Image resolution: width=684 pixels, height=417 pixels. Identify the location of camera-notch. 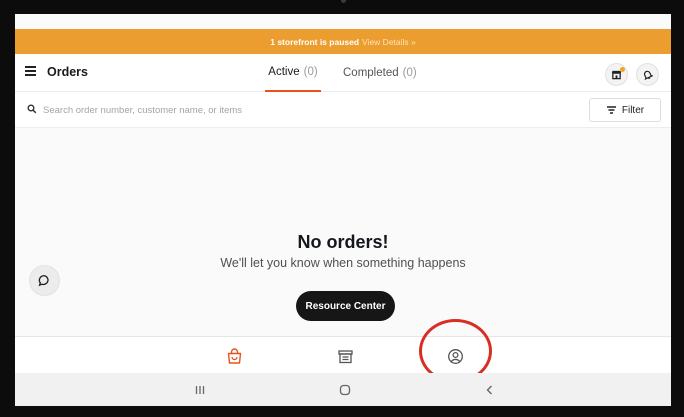
(343, 1).